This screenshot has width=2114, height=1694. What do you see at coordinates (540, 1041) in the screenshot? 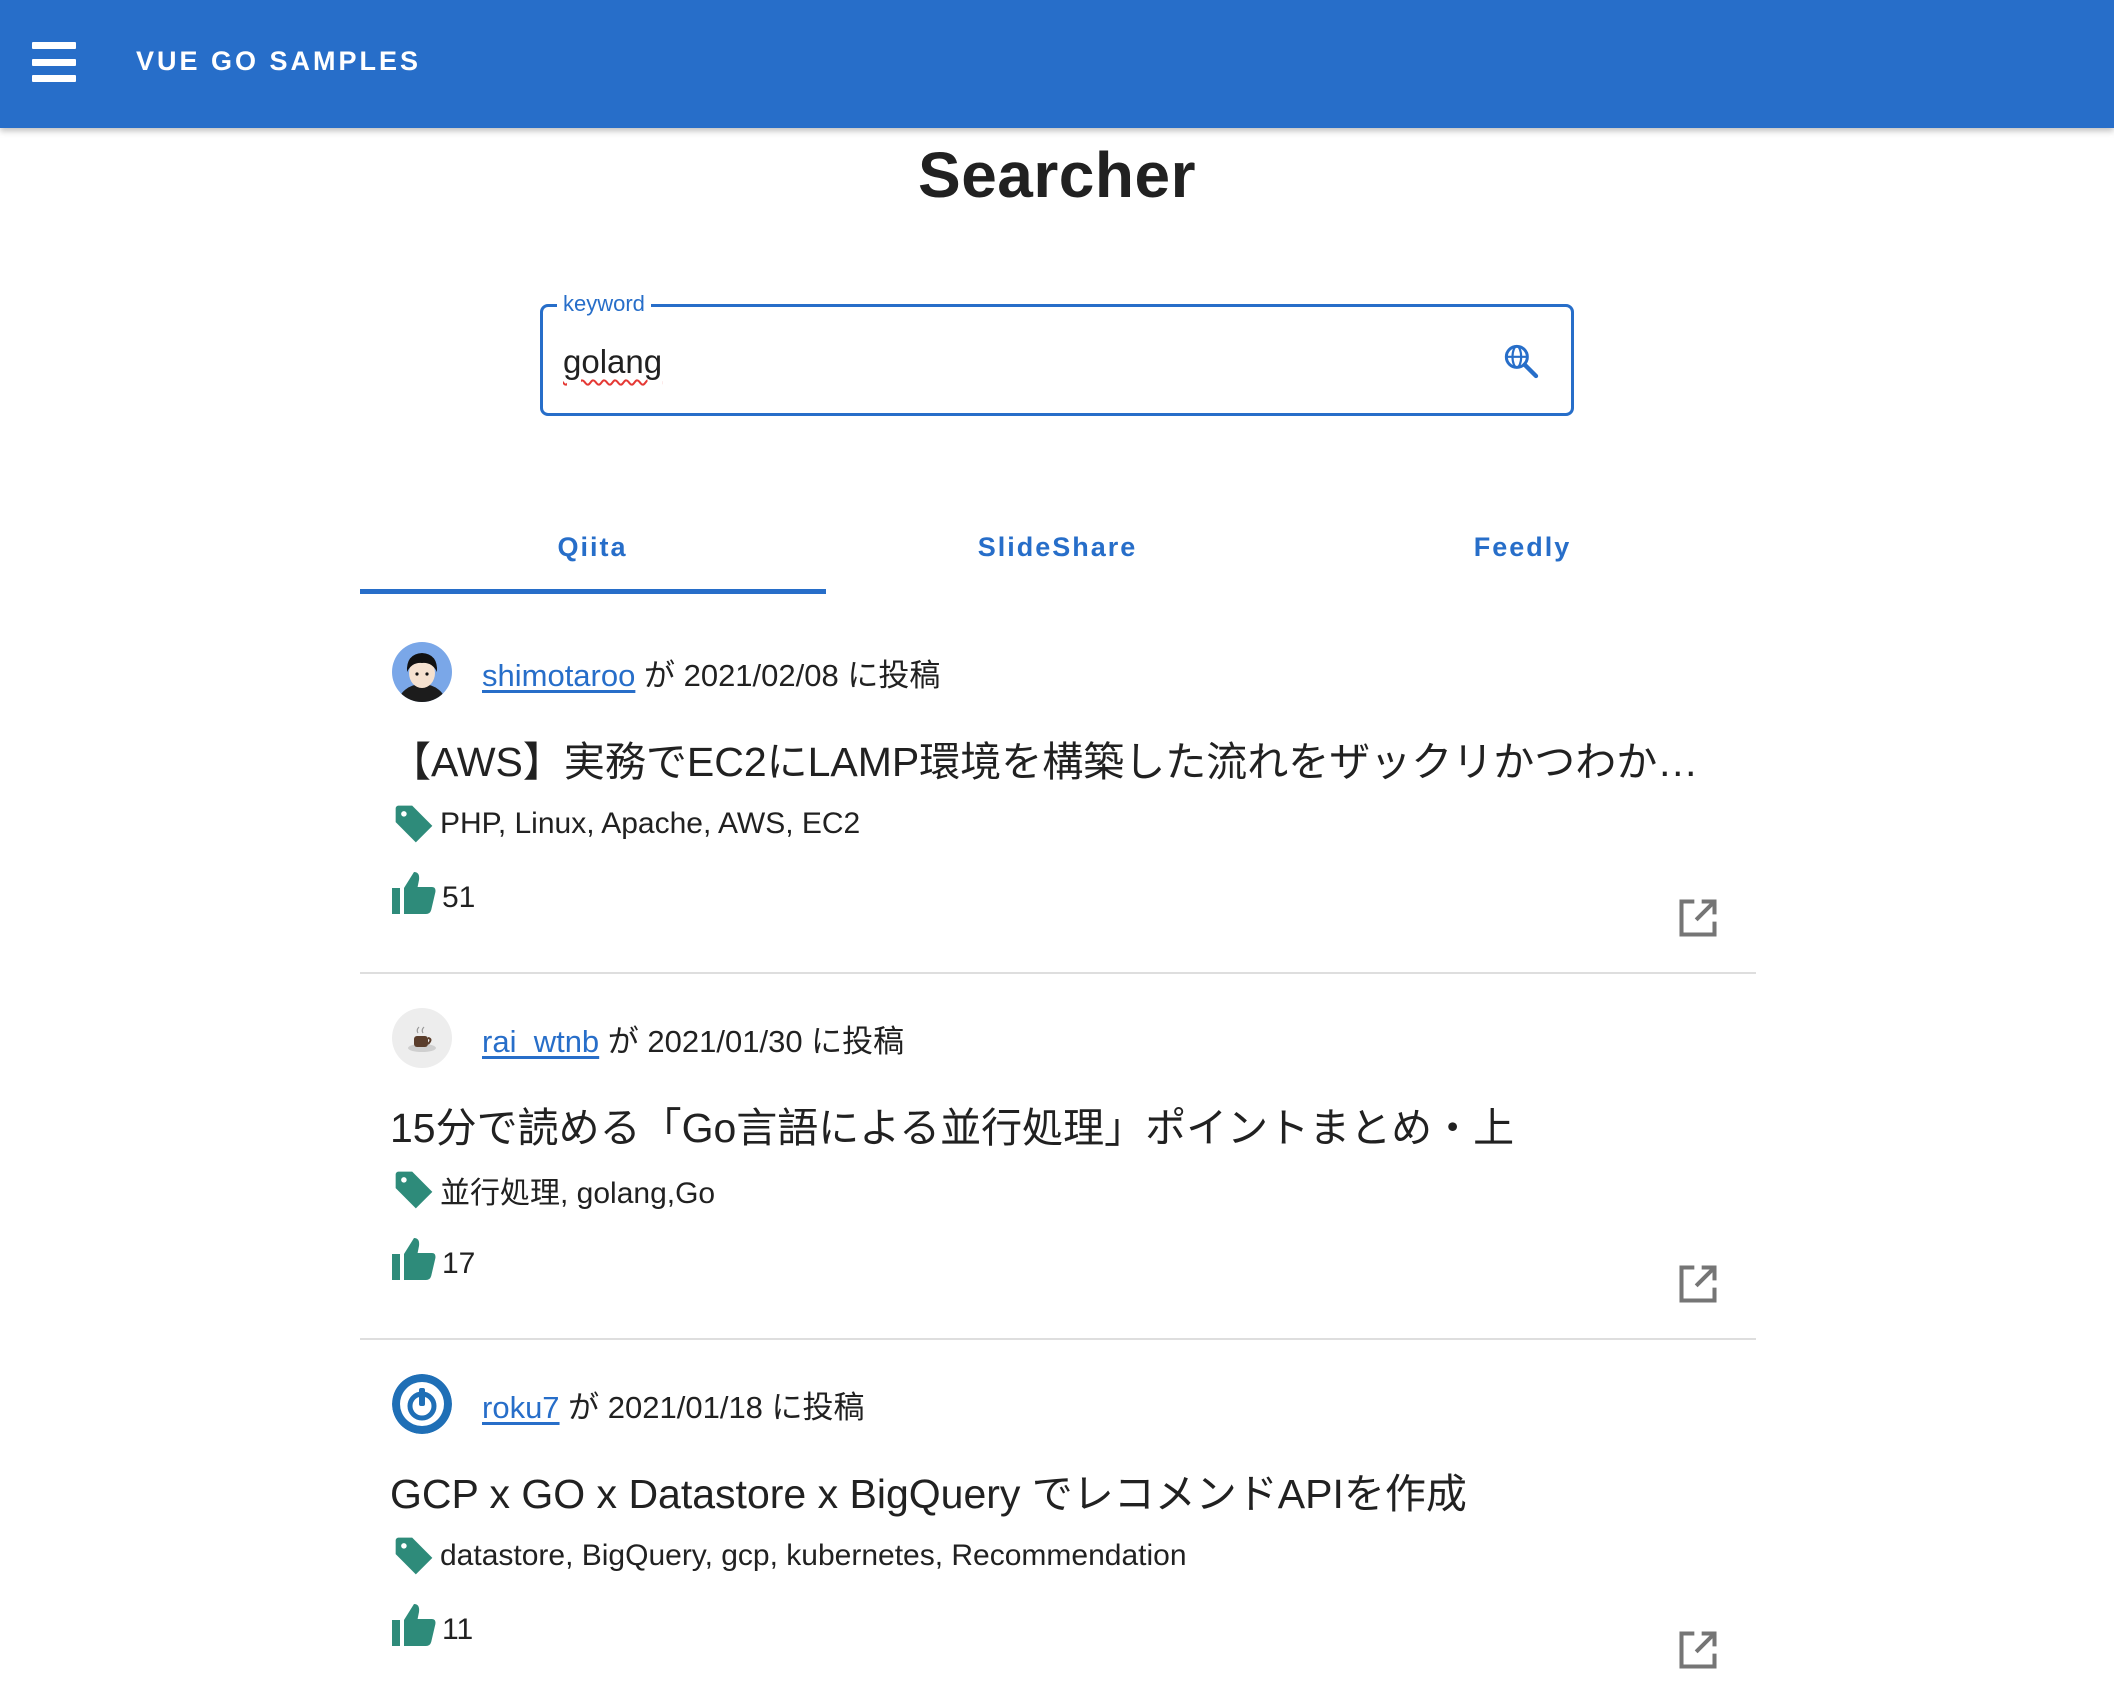
I see `author-link: rai_wtnb` at bounding box center [540, 1041].